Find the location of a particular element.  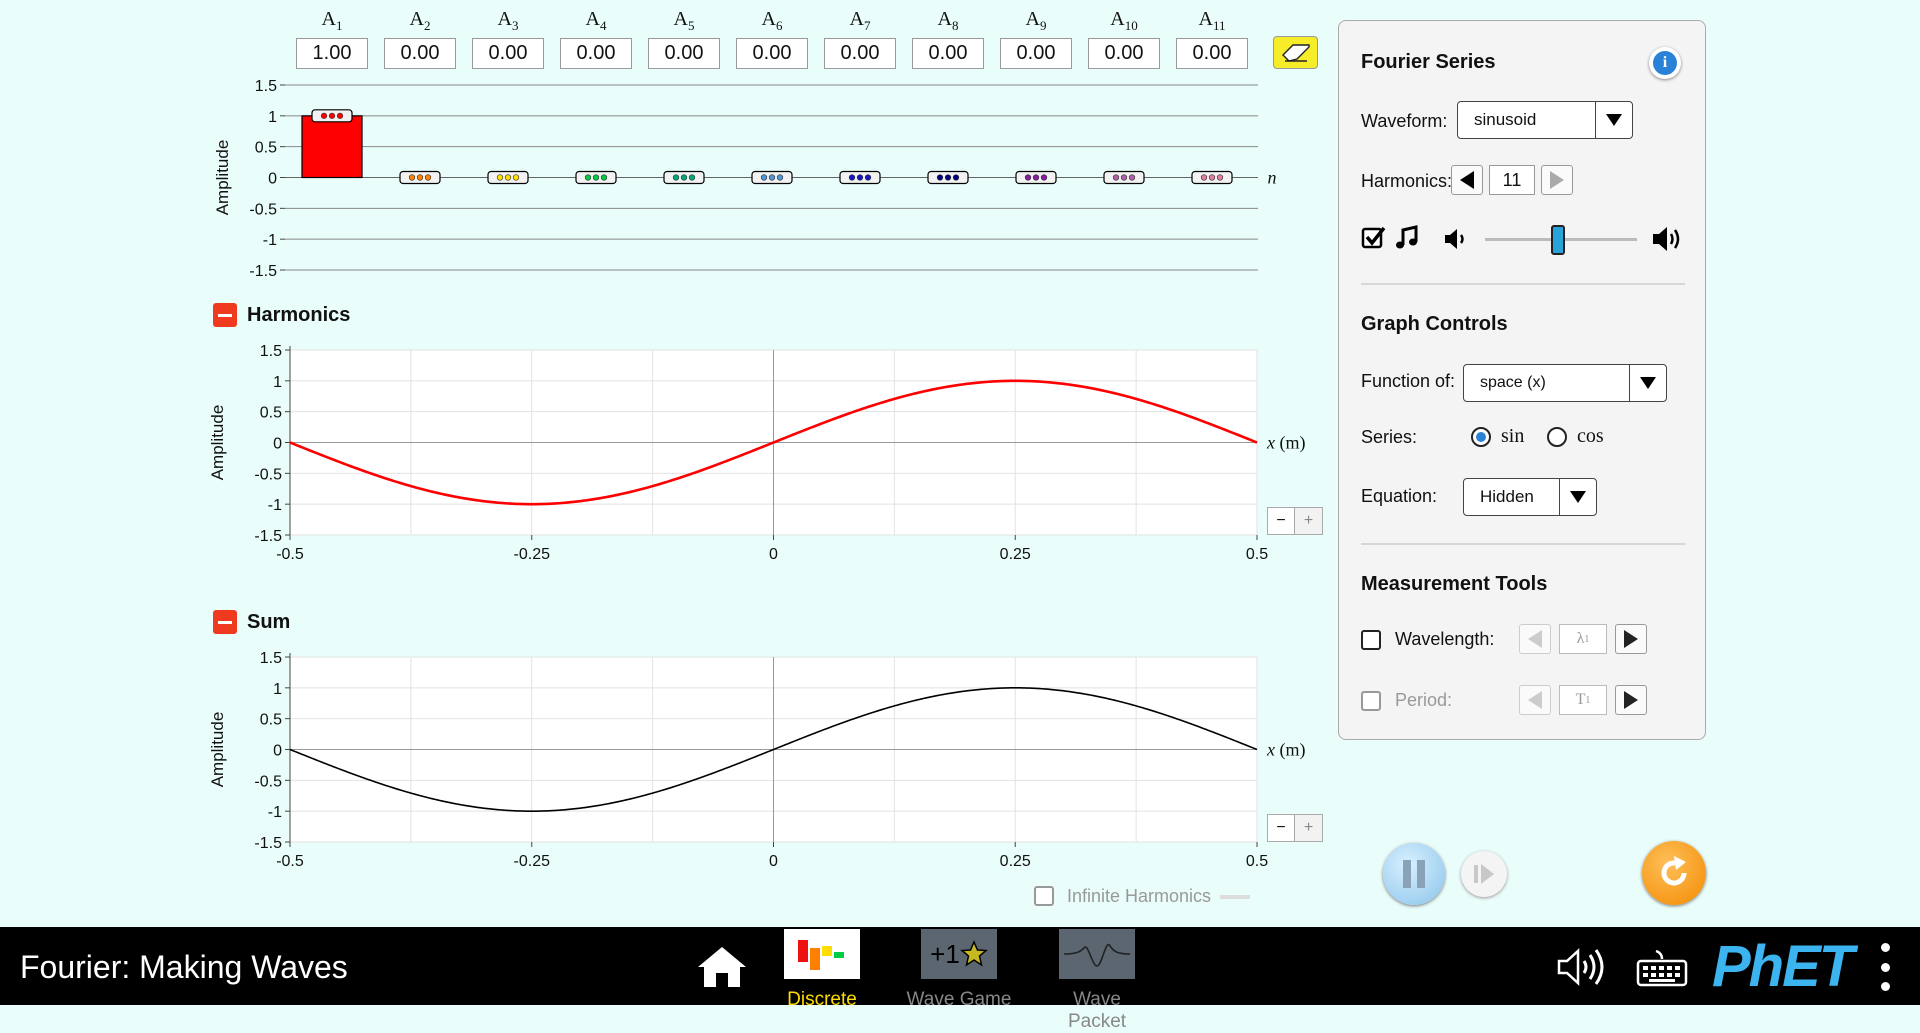

amplitude-label-subscript: 2 is located at coordinates (427, 25).